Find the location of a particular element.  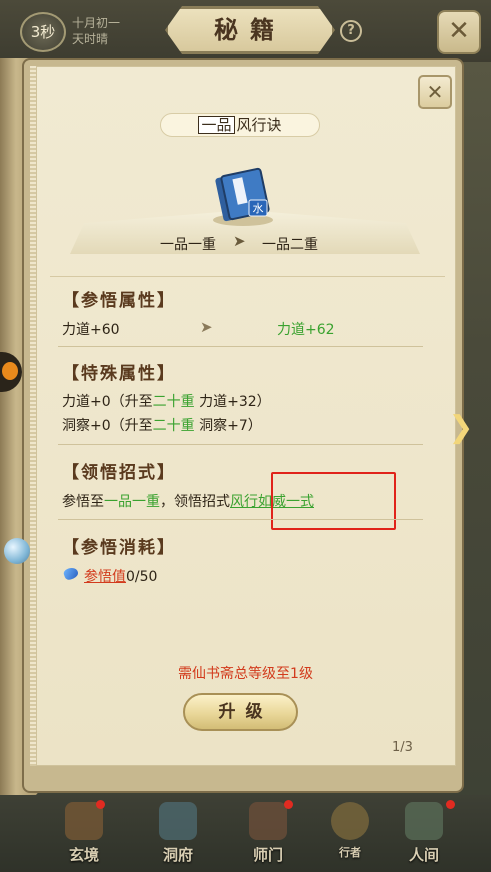

nav-label: 人间 is located at coordinates (423, 855).